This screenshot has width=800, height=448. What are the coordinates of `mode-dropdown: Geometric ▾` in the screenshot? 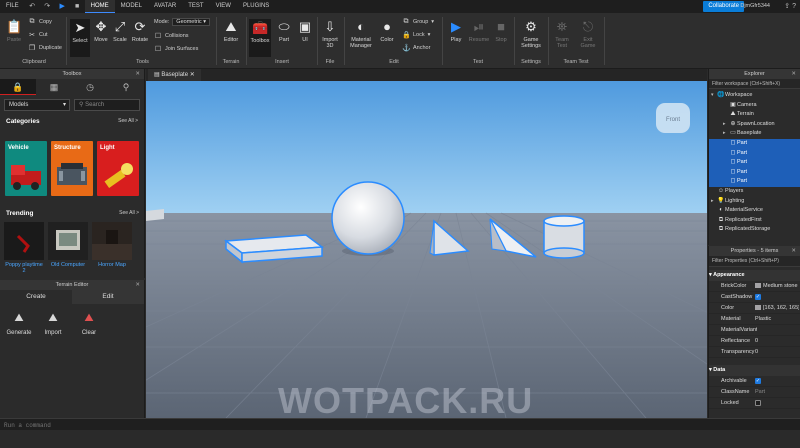 It's located at (191, 21).